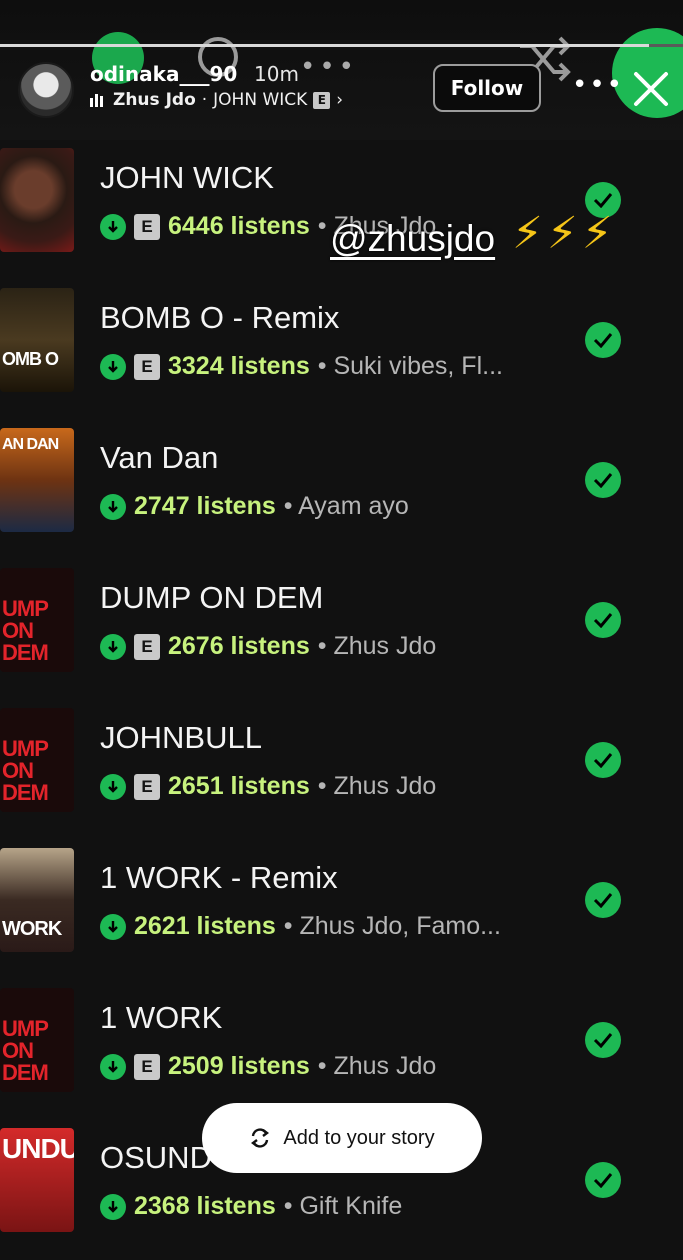  I want to click on playlist-more-icon: •••, so click(329, 67).